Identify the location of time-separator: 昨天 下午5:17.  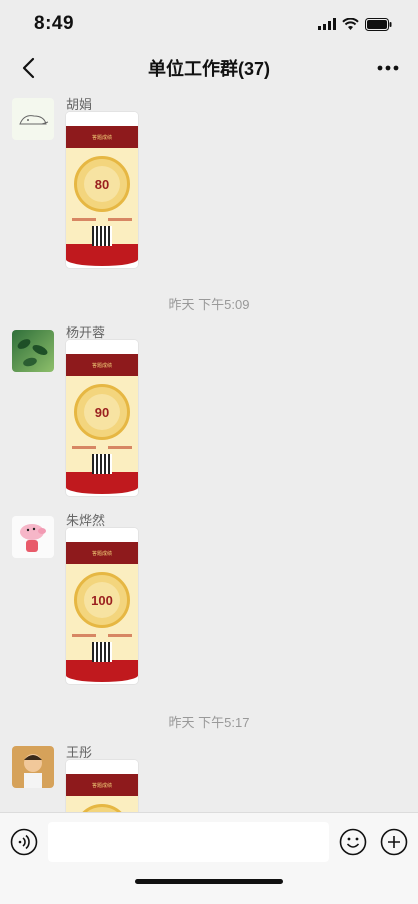
(209, 722).